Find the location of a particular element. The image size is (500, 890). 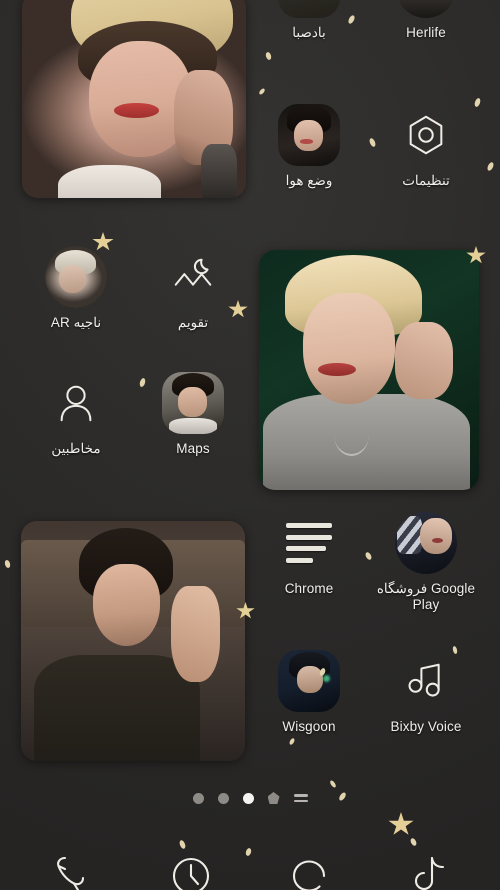

photo-icon-maps is located at coordinates (193, 403).